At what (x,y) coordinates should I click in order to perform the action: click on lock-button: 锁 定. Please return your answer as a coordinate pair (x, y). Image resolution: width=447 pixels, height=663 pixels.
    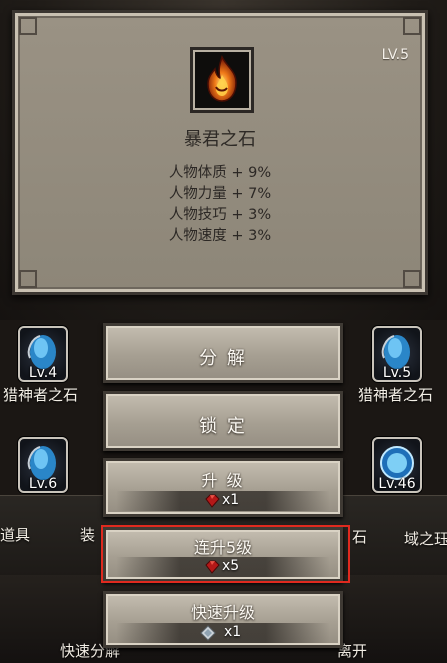
    Looking at the image, I should click on (223, 421).